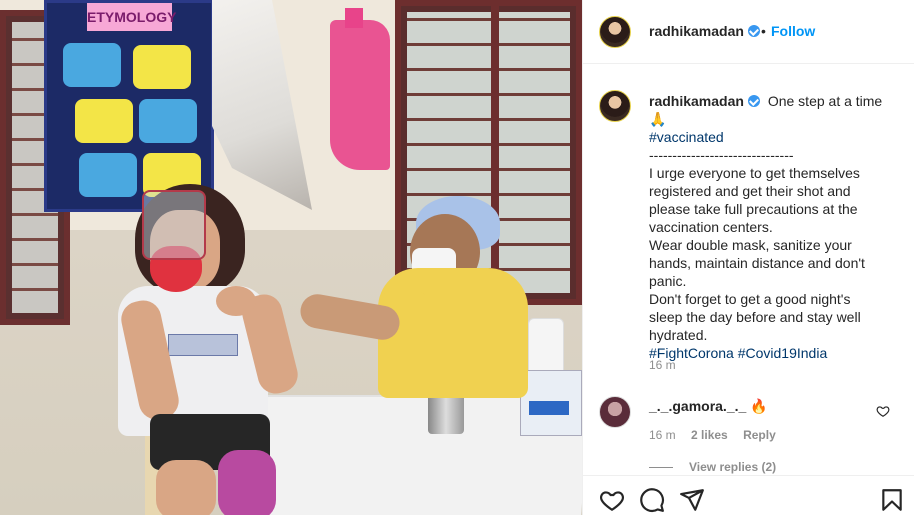 The image size is (914, 515). I want to click on post-header: radhikamadan • Follow, so click(748, 32).